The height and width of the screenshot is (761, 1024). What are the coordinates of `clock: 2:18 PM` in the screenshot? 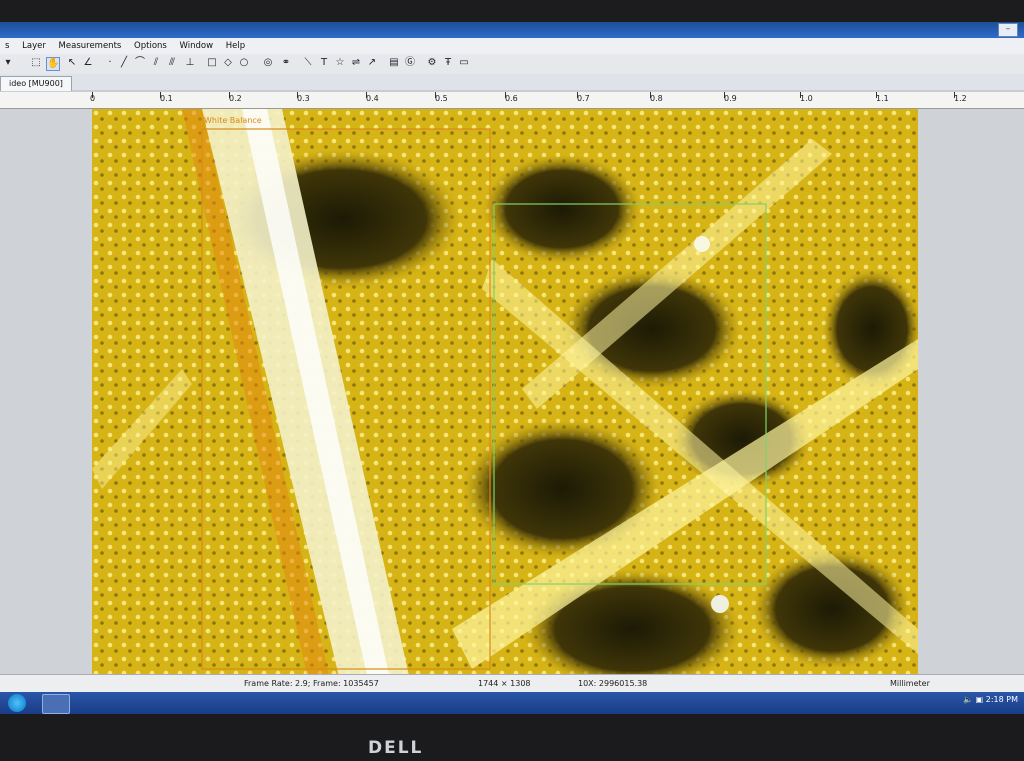 It's located at (1002, 699).